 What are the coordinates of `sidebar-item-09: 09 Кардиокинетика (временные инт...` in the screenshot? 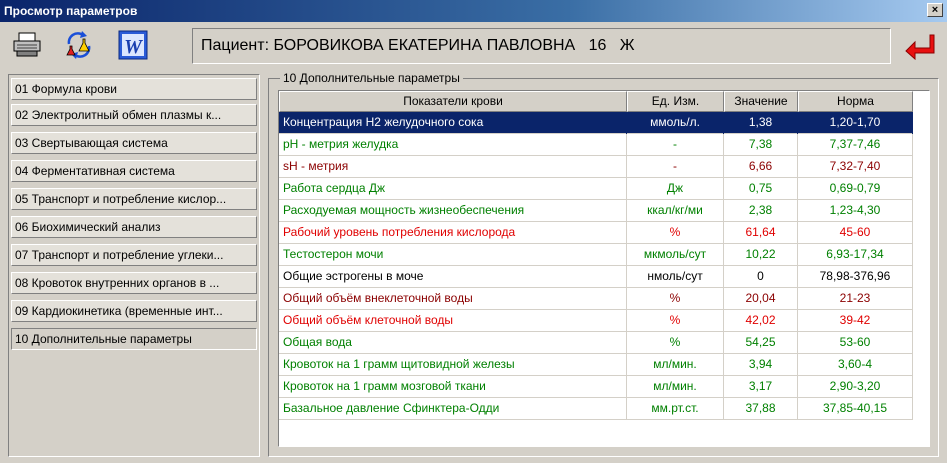 It's located at (134, 311).